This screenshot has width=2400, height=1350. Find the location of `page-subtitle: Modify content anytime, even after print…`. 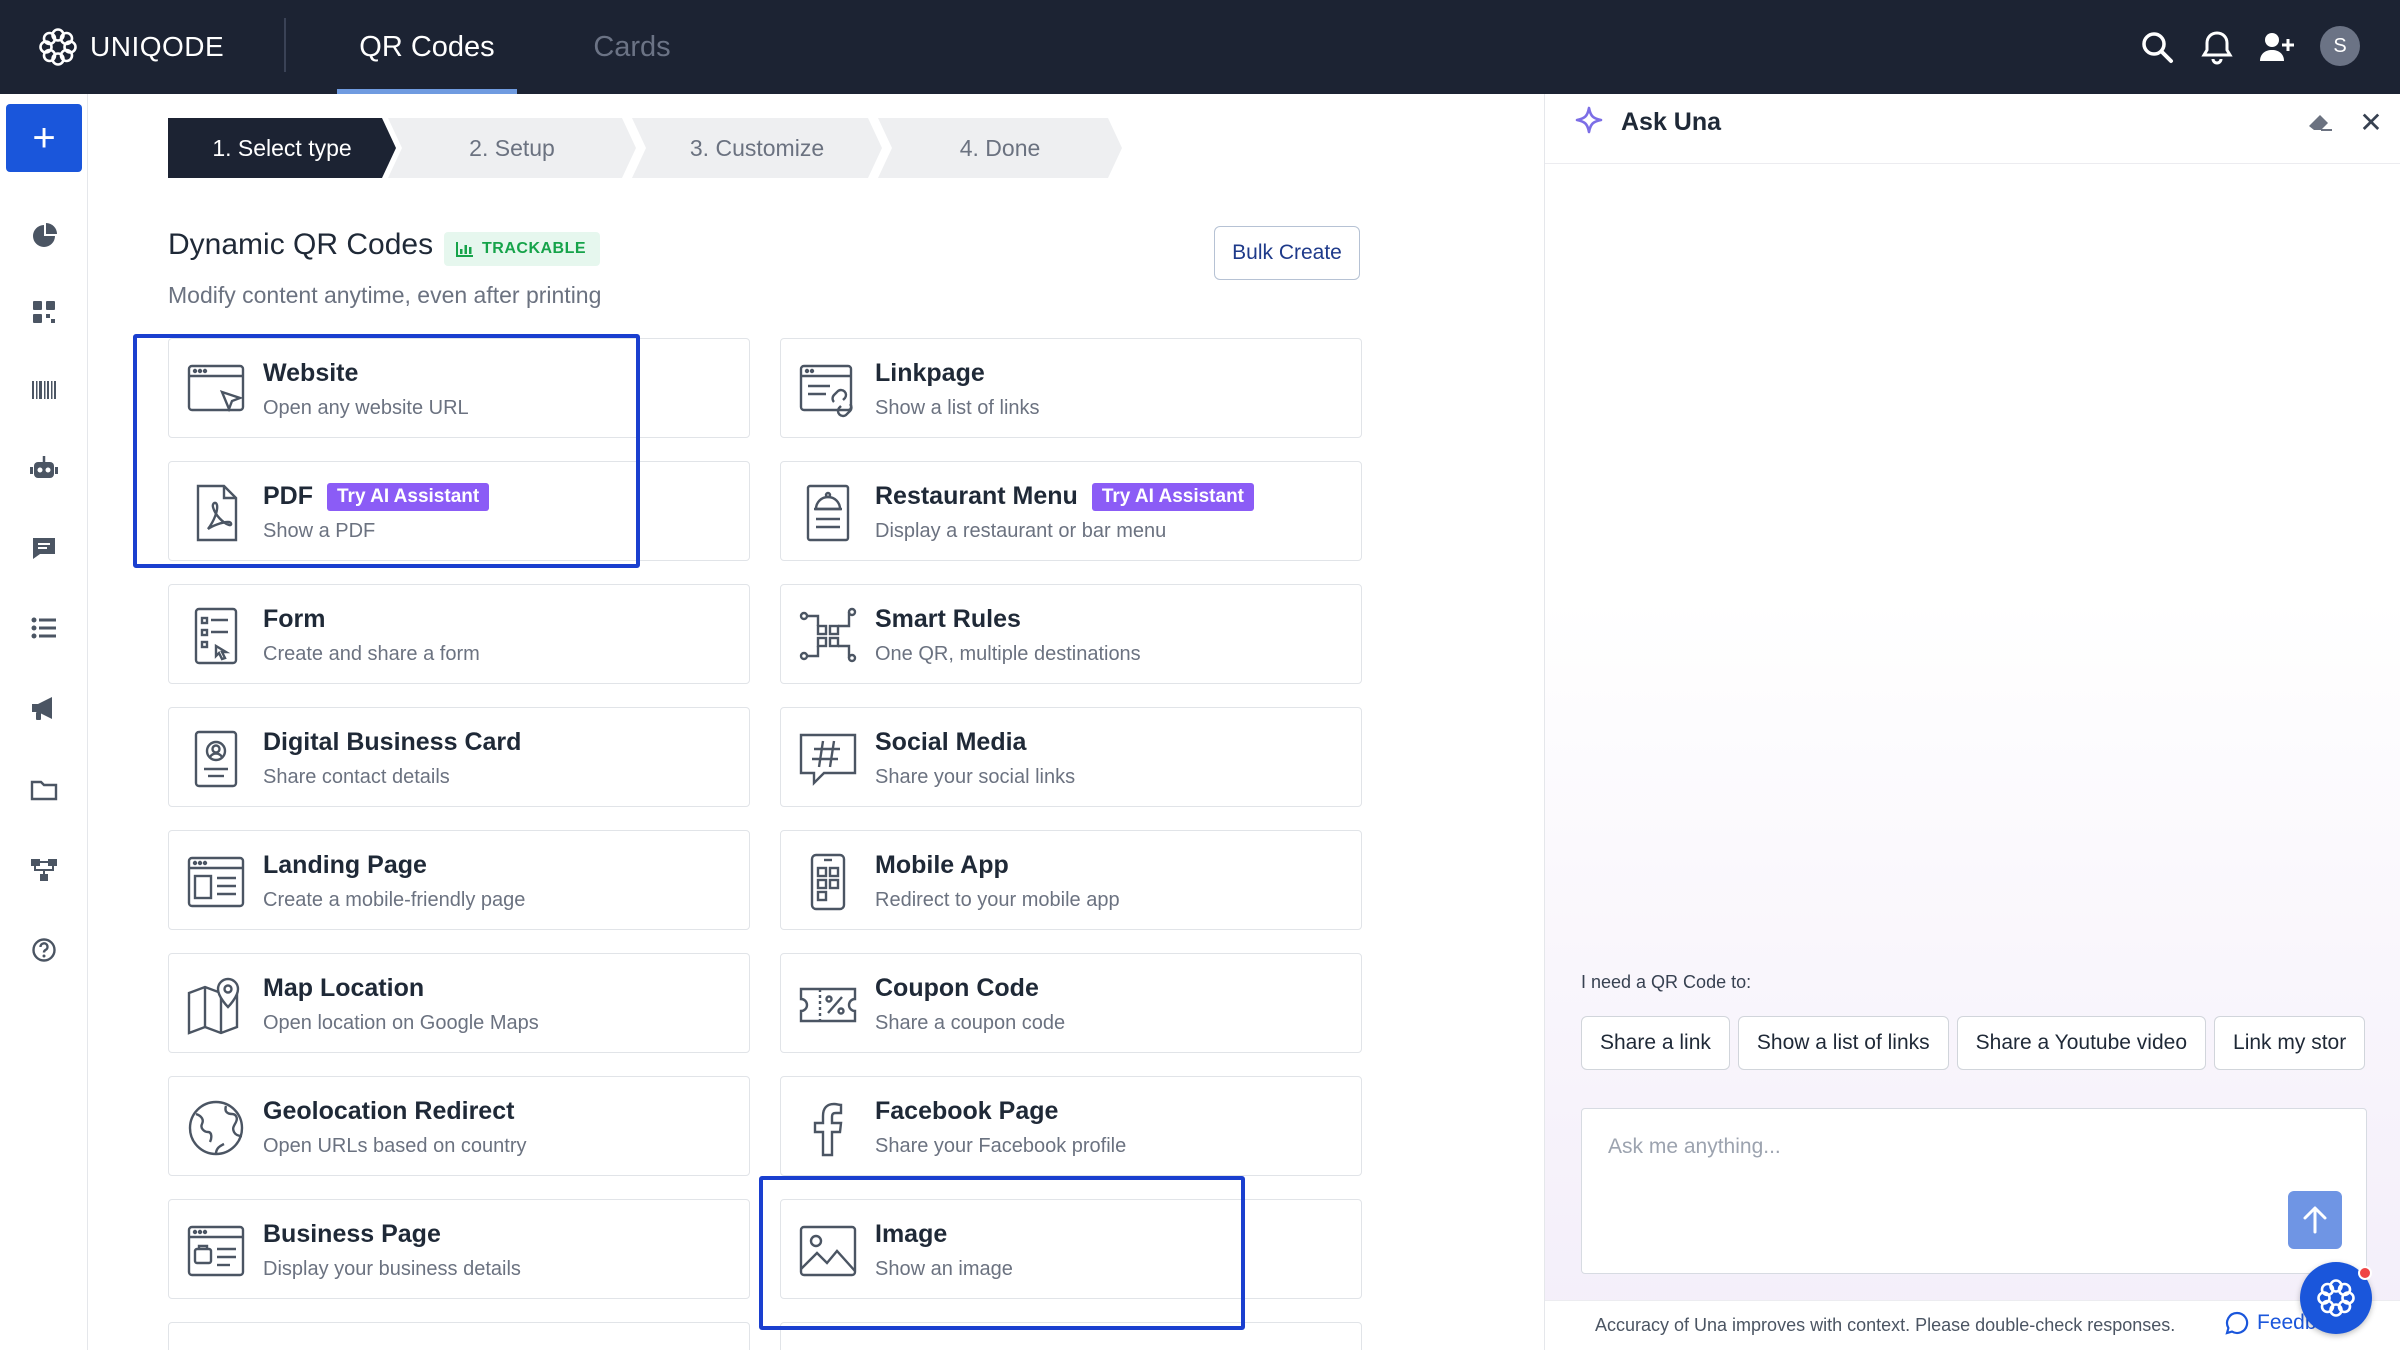

page-subtitle: Modify content anytime, even after print… is located at coordinates (385, 295).